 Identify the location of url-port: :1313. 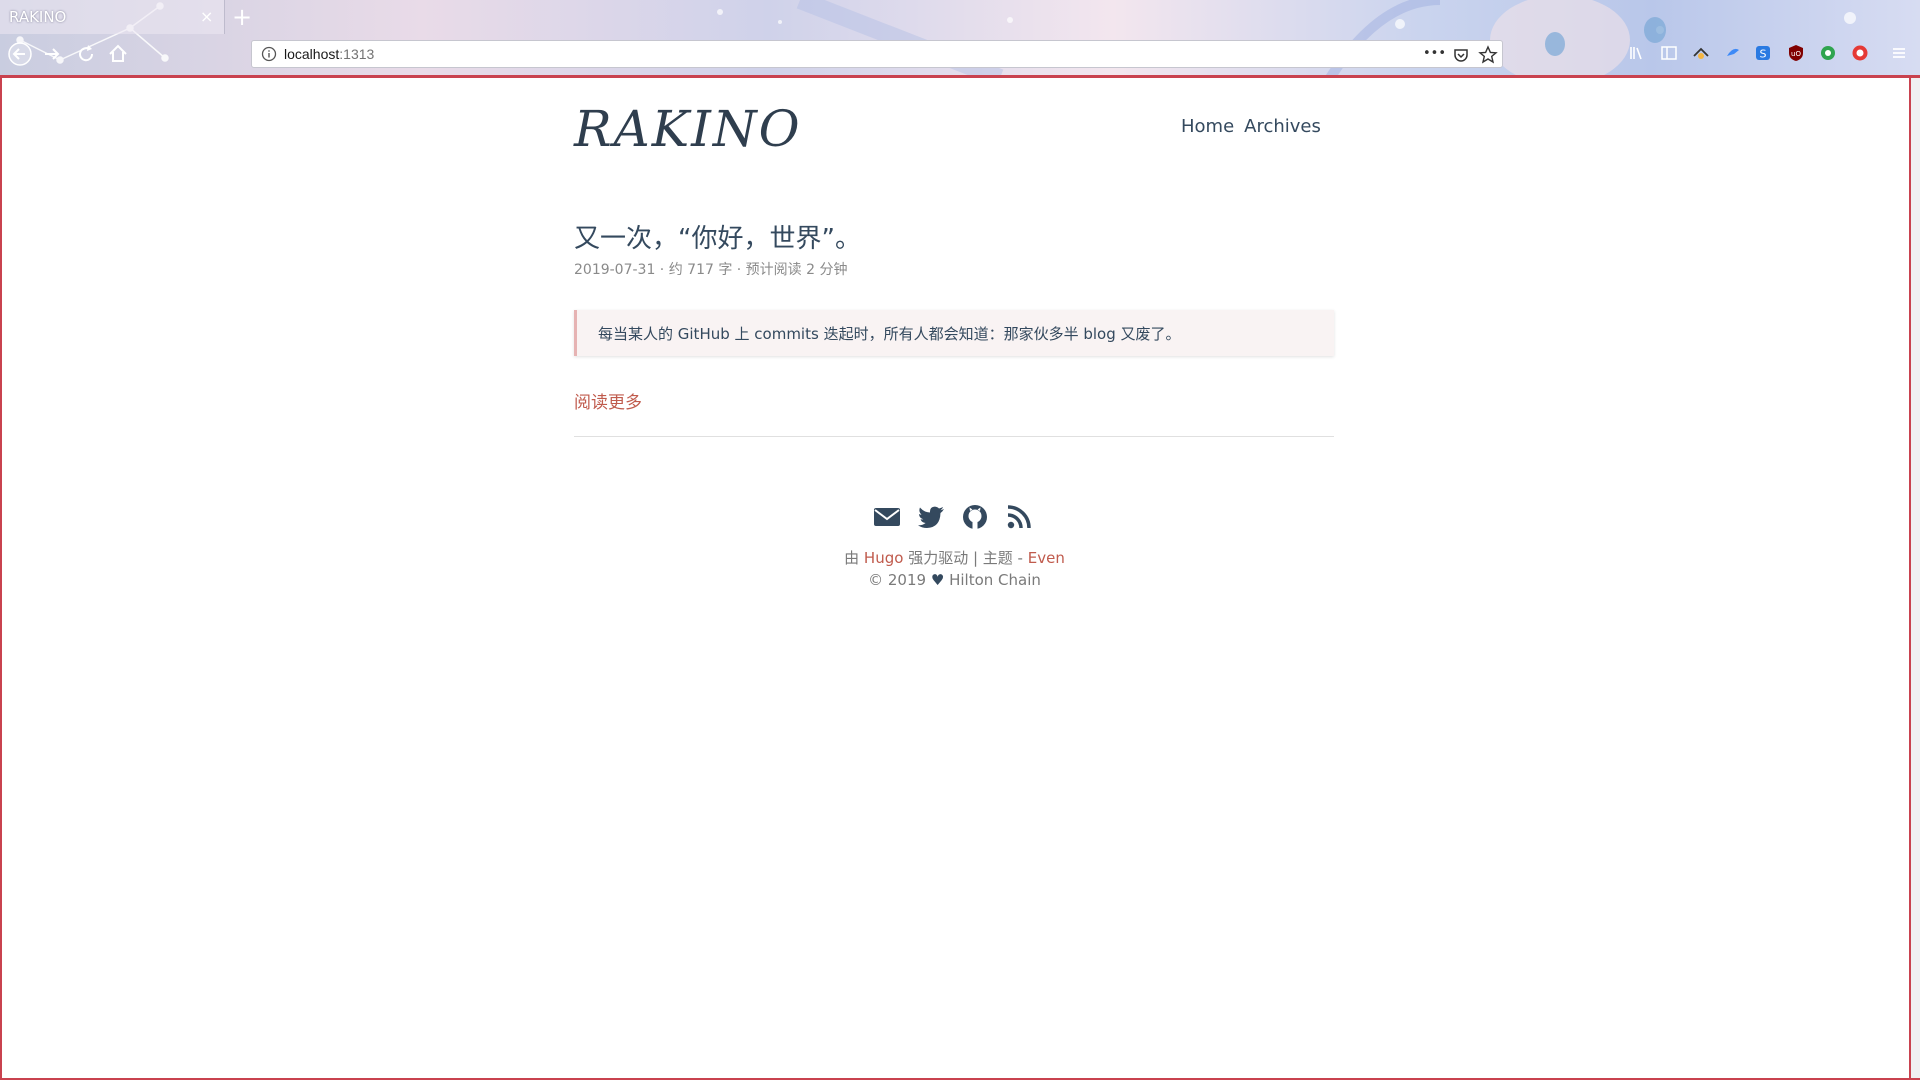
(357, 54).